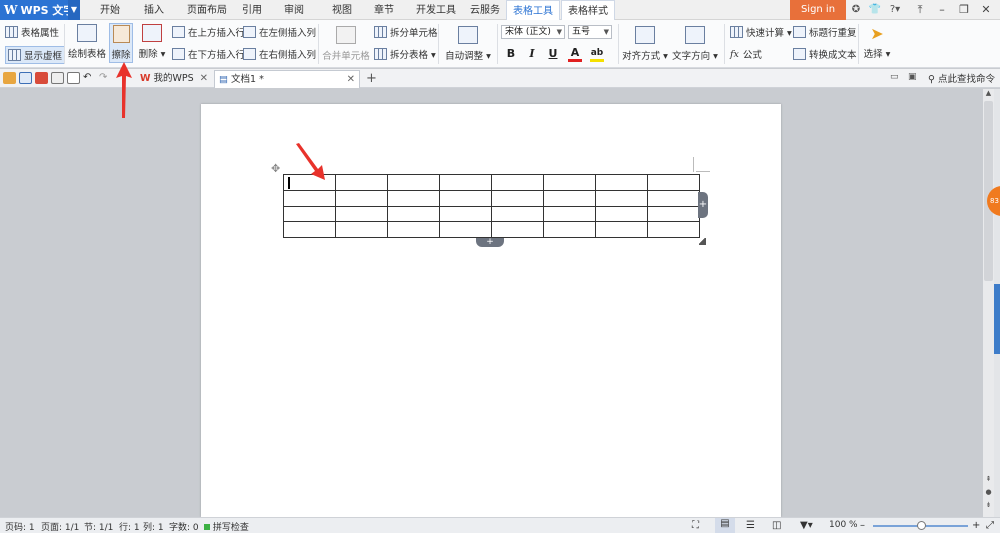 The image size is (1000, 533). I want to click on tab-table-style: 表格样式, so click(588, 10).